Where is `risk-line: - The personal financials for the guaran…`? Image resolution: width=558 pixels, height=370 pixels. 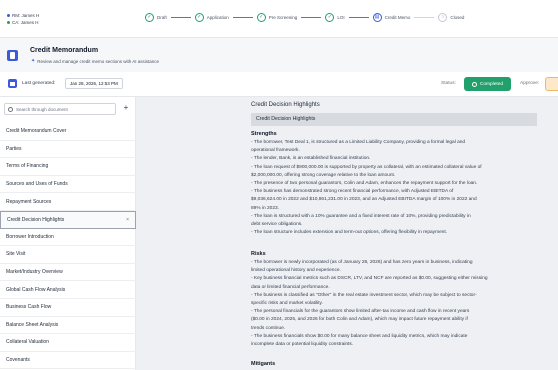 risk-line: - The personal financials for the guaran… is located at coordinates (360, 312).